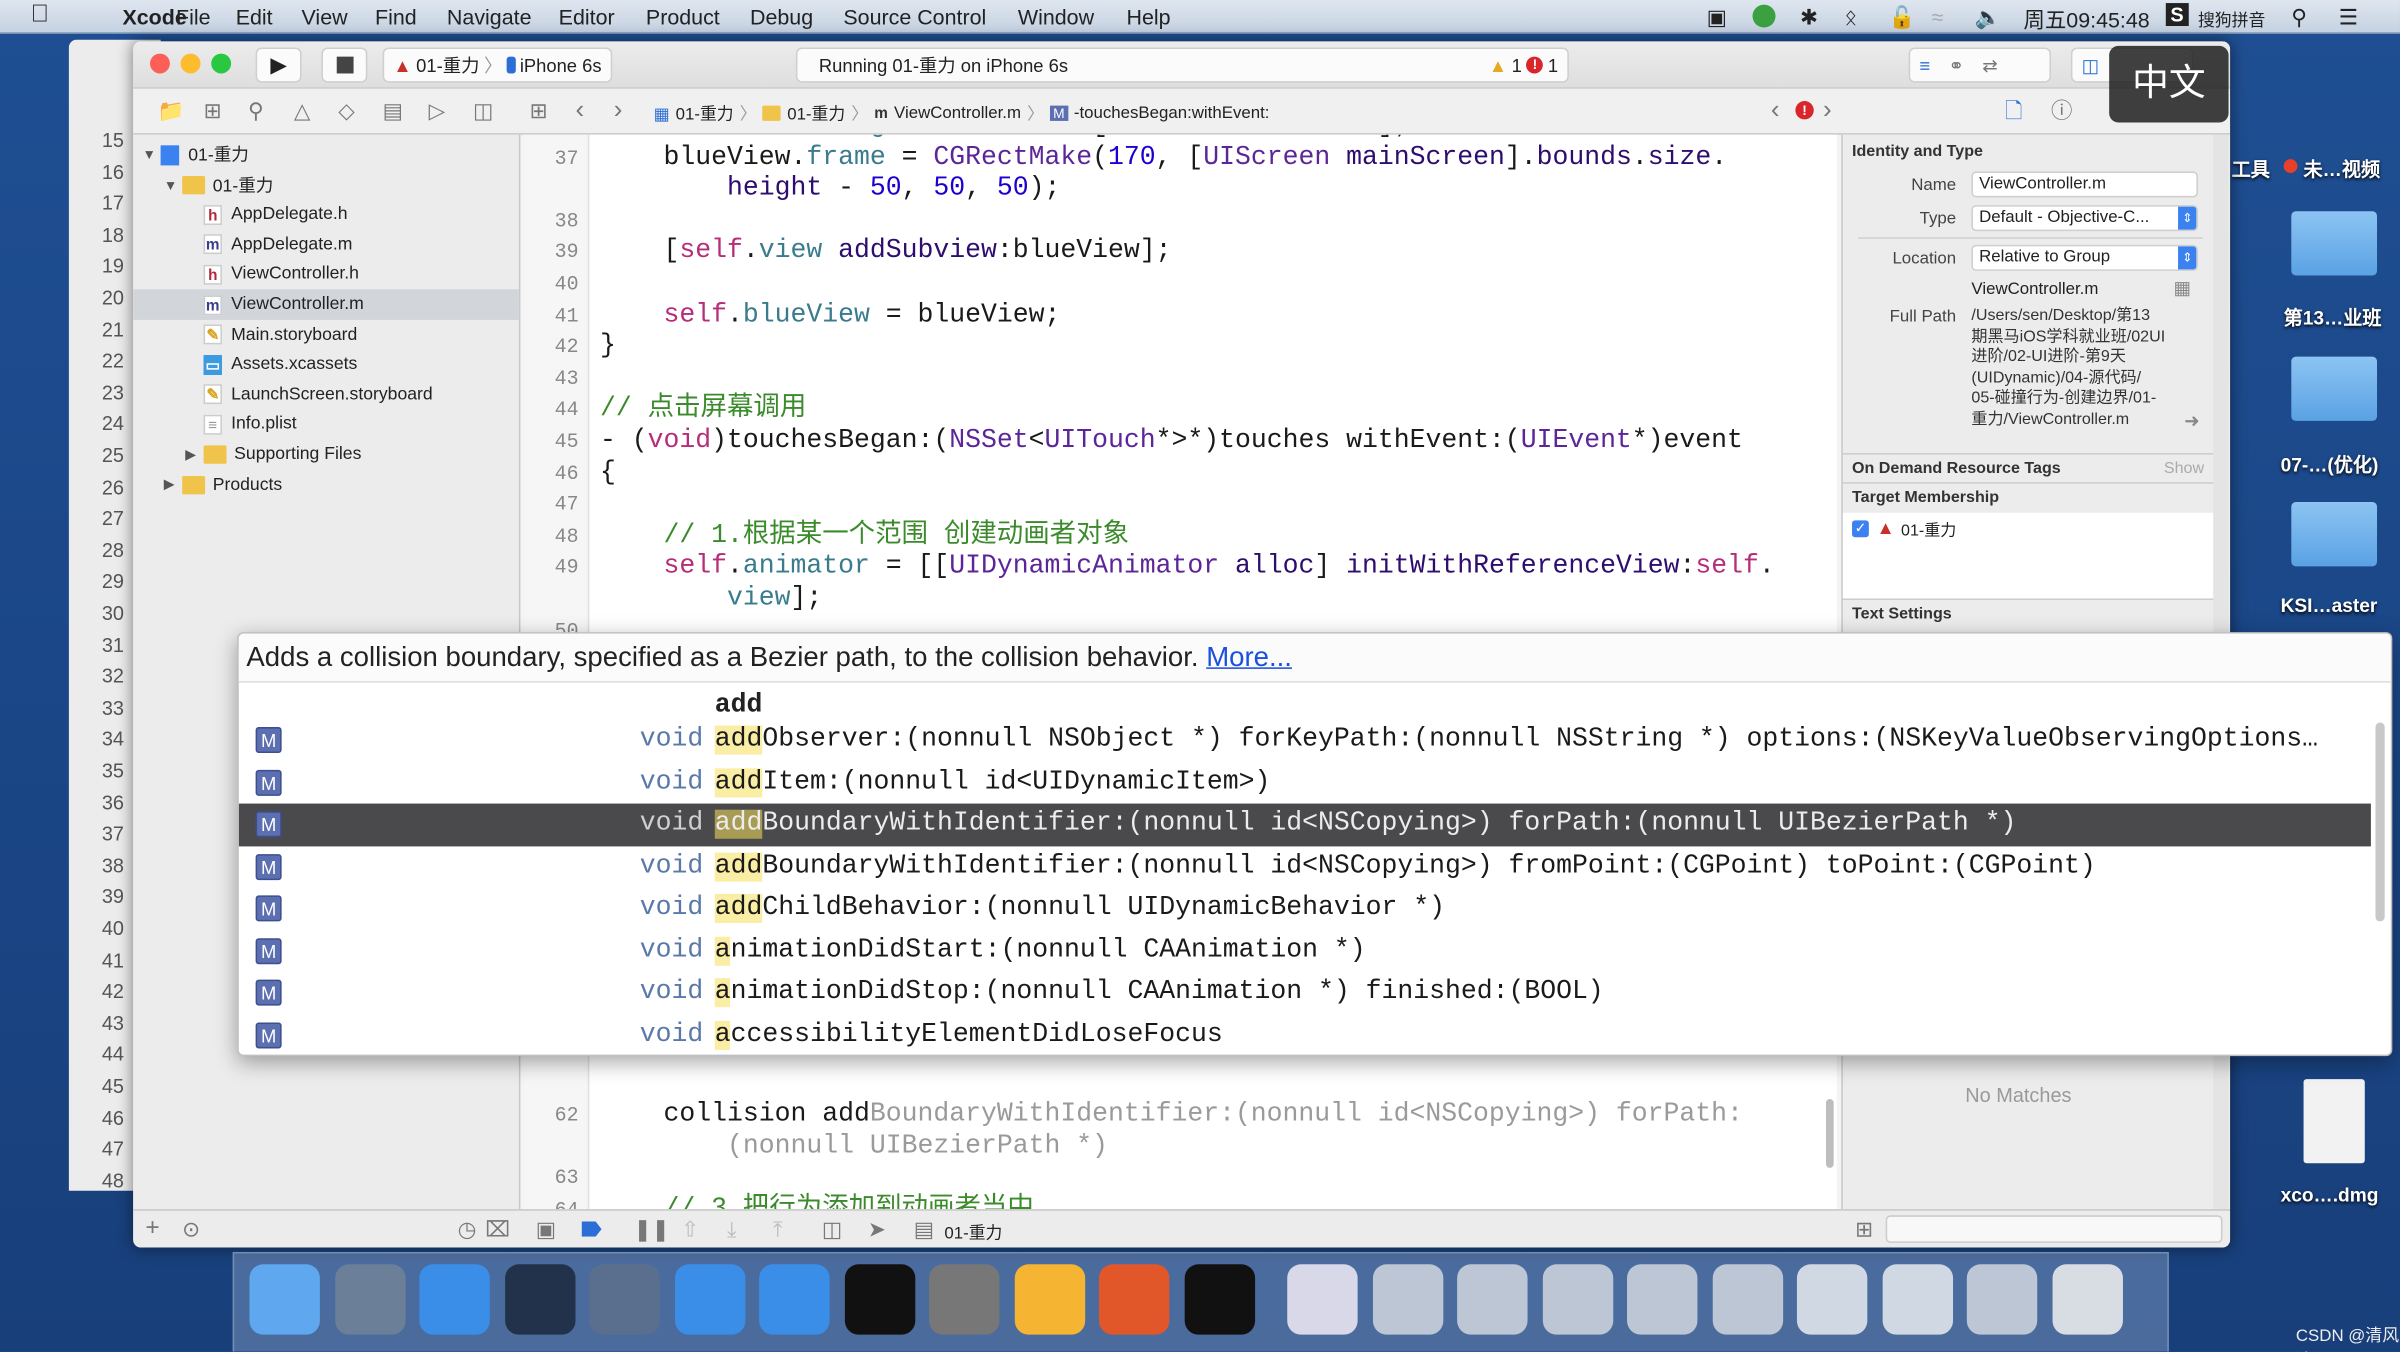 The image size is (2400, 1352). Describe the element at coordinates (777, 1228) in the screenshot. I see `step-out-icon: ⤒` at that location.